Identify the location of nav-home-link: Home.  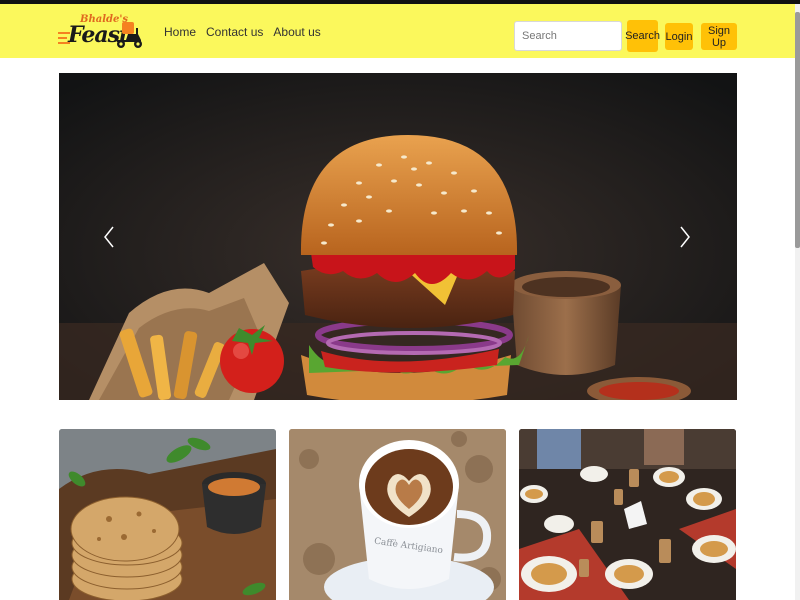
(180, 32).